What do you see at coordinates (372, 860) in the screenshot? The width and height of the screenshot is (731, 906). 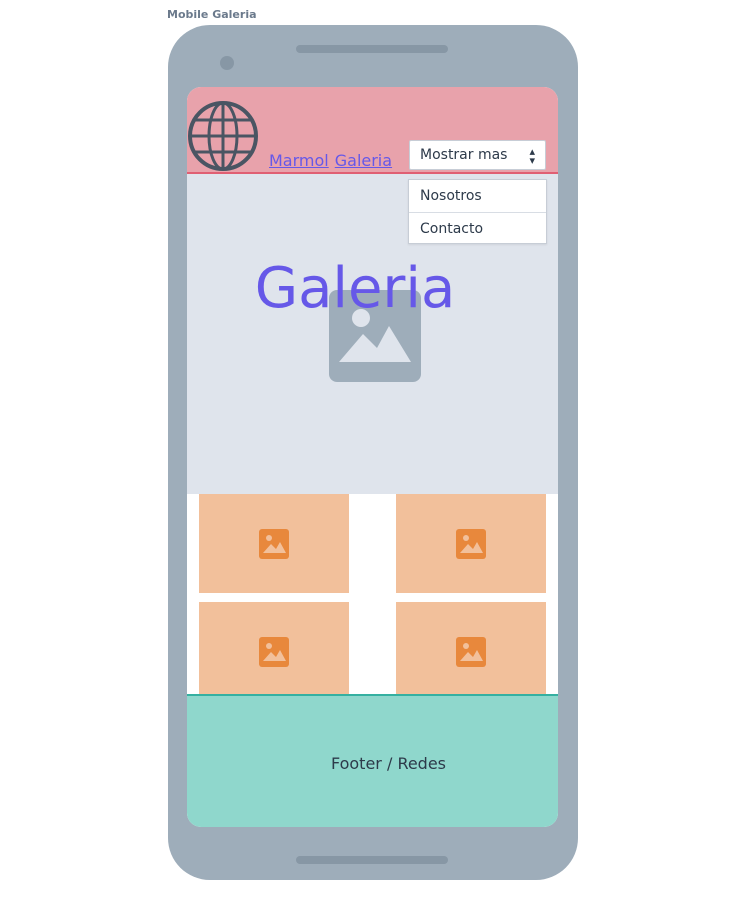 I see `phone-home-bar` at bounding box center [372, 860].